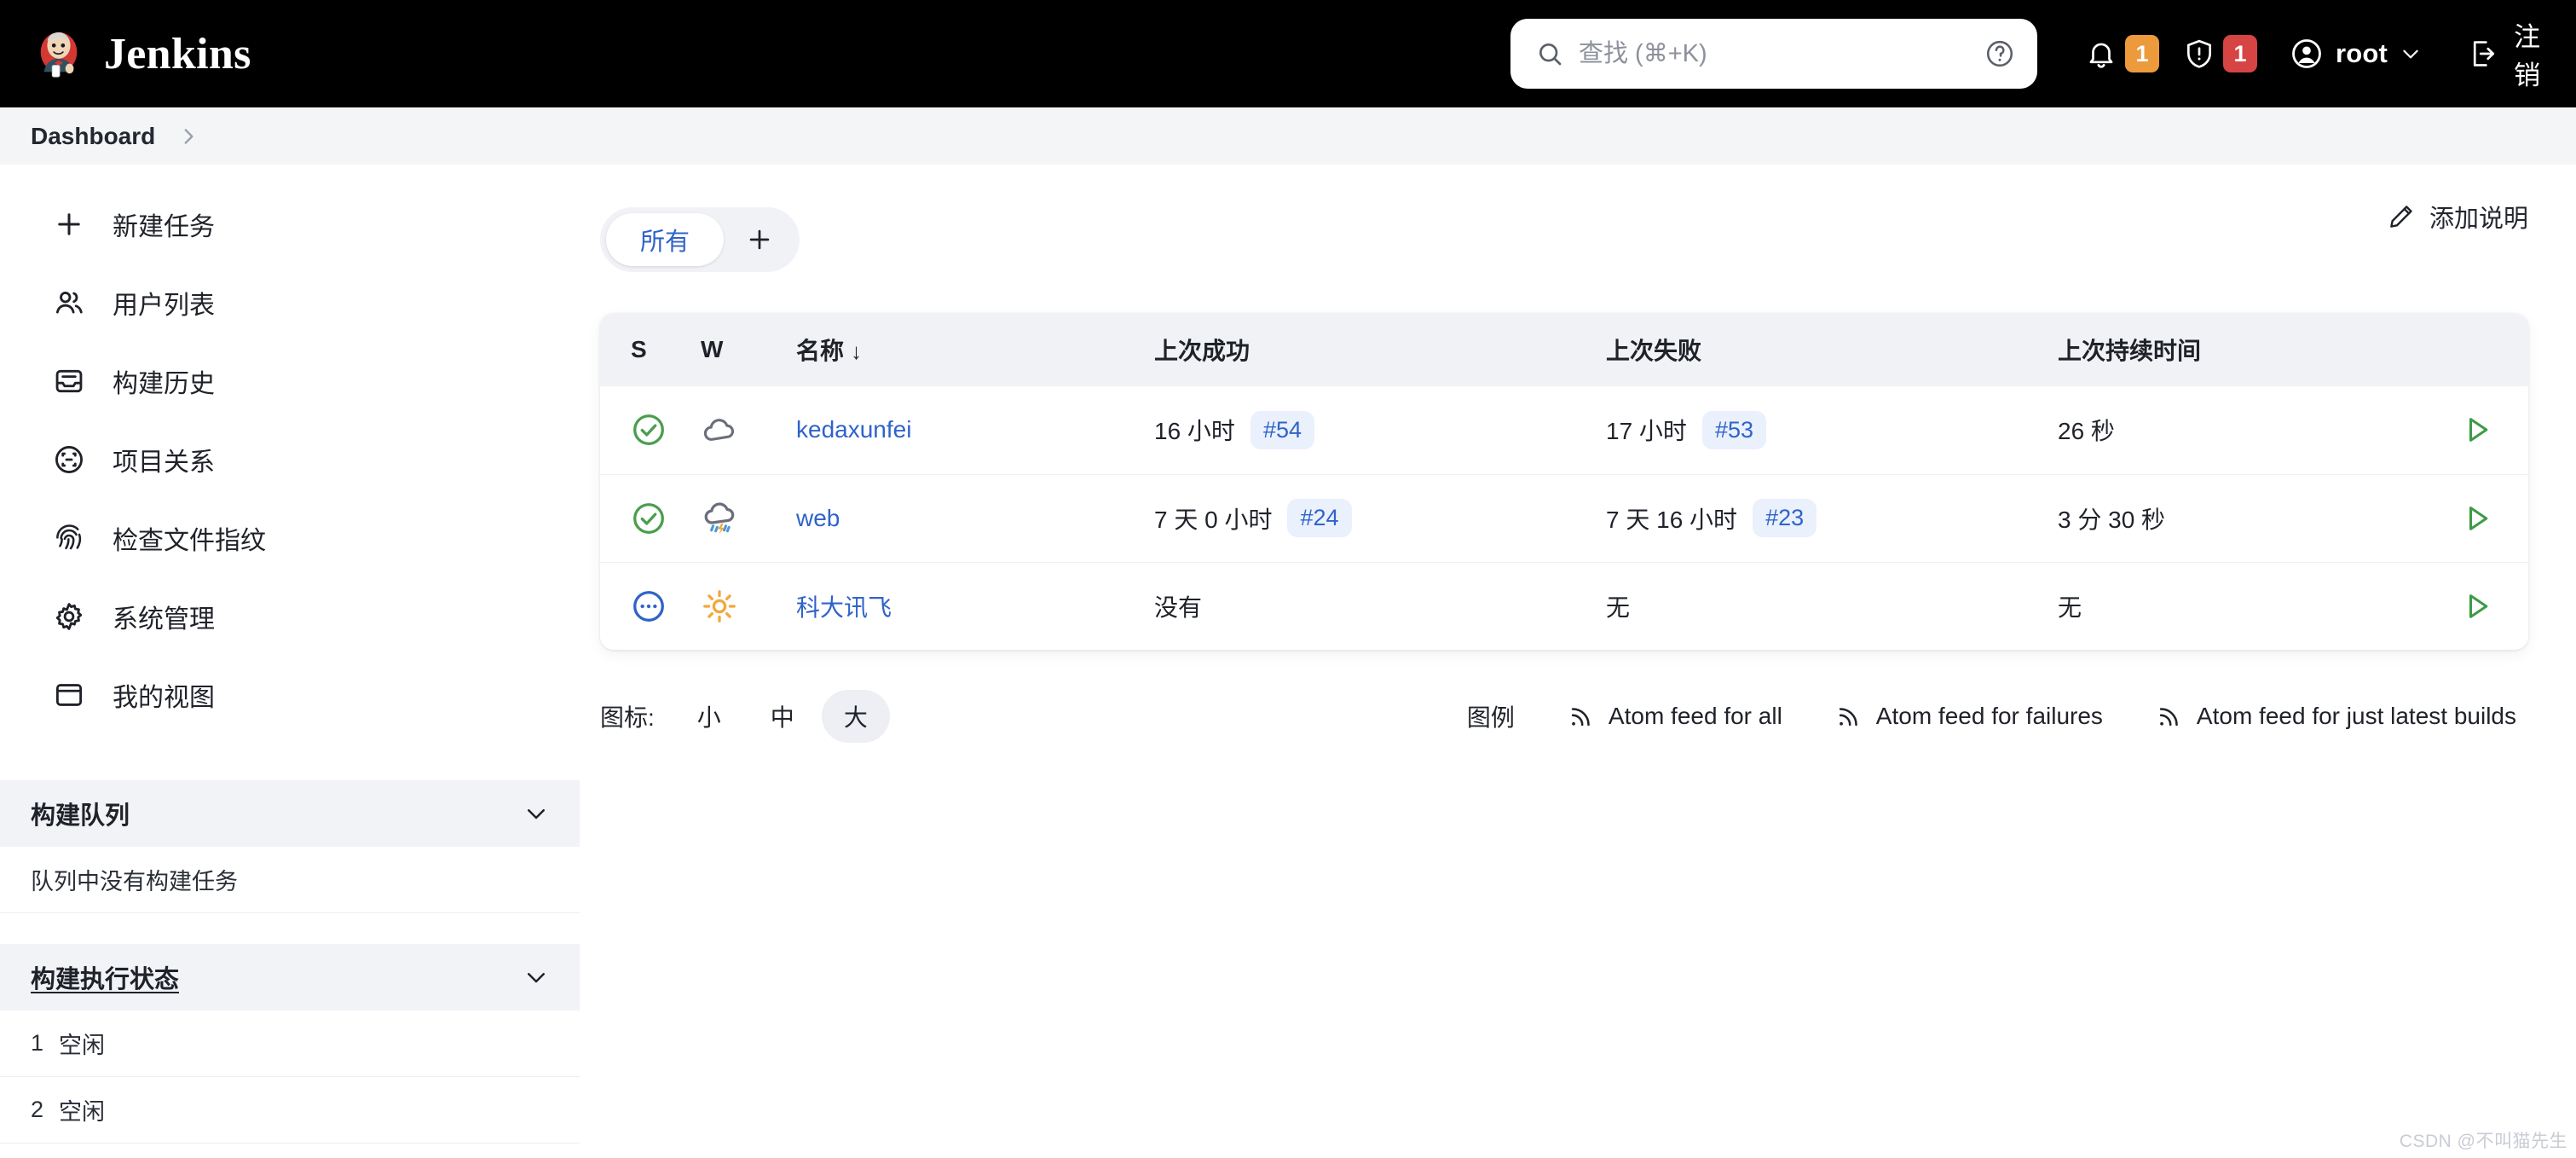 This screenshot has height=1158, width=2576. I want to click on sidebar-item-project-relationship: 项目关系, so click(290, 460).